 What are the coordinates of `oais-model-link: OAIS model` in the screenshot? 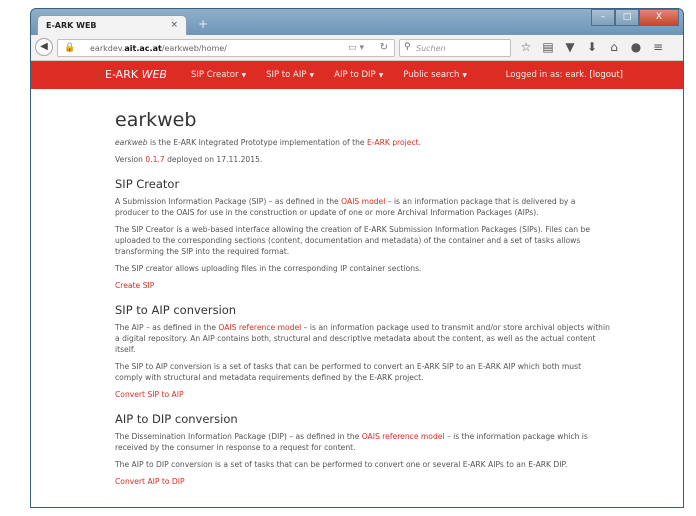 It's located at (363, 201).